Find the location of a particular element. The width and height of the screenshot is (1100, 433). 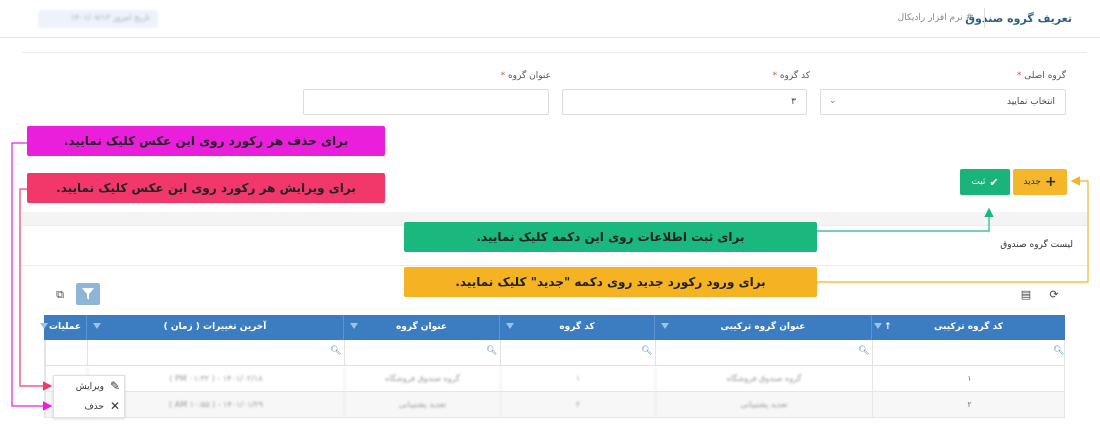

row-context-menu: ✎ ویرایش ✕ حذف is located at coordinates (89, 396).